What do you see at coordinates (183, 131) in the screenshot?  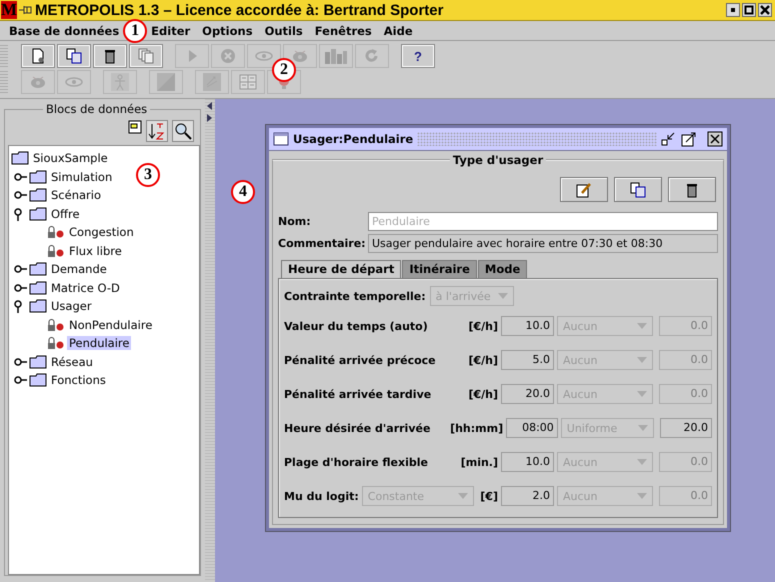 I see `search-icon` at bounding box center [183, 131].